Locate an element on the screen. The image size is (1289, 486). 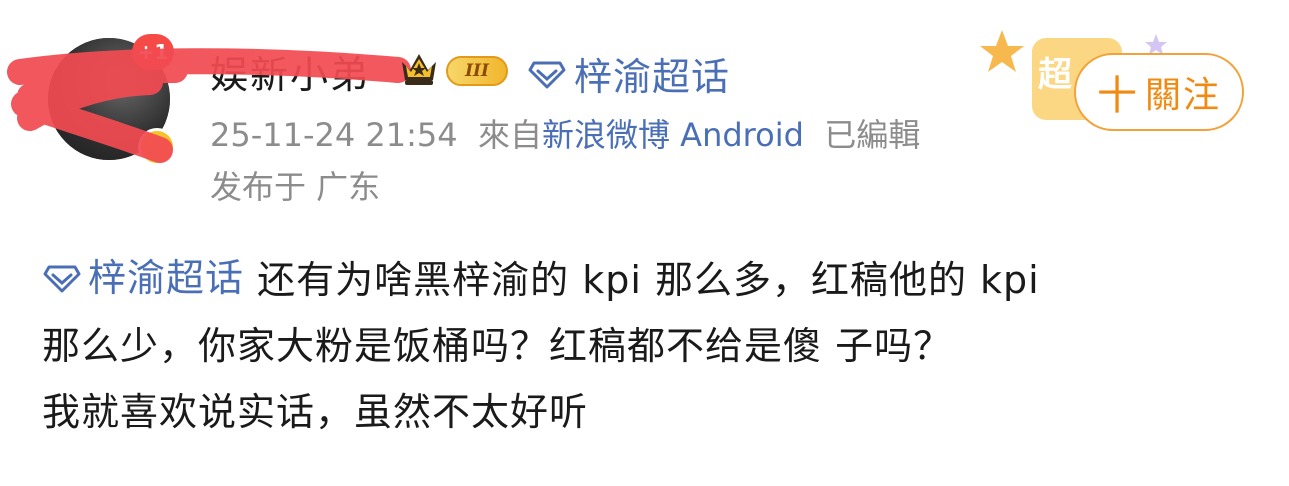
follow-button: 十關注 is located at coordinates (1159, 92).